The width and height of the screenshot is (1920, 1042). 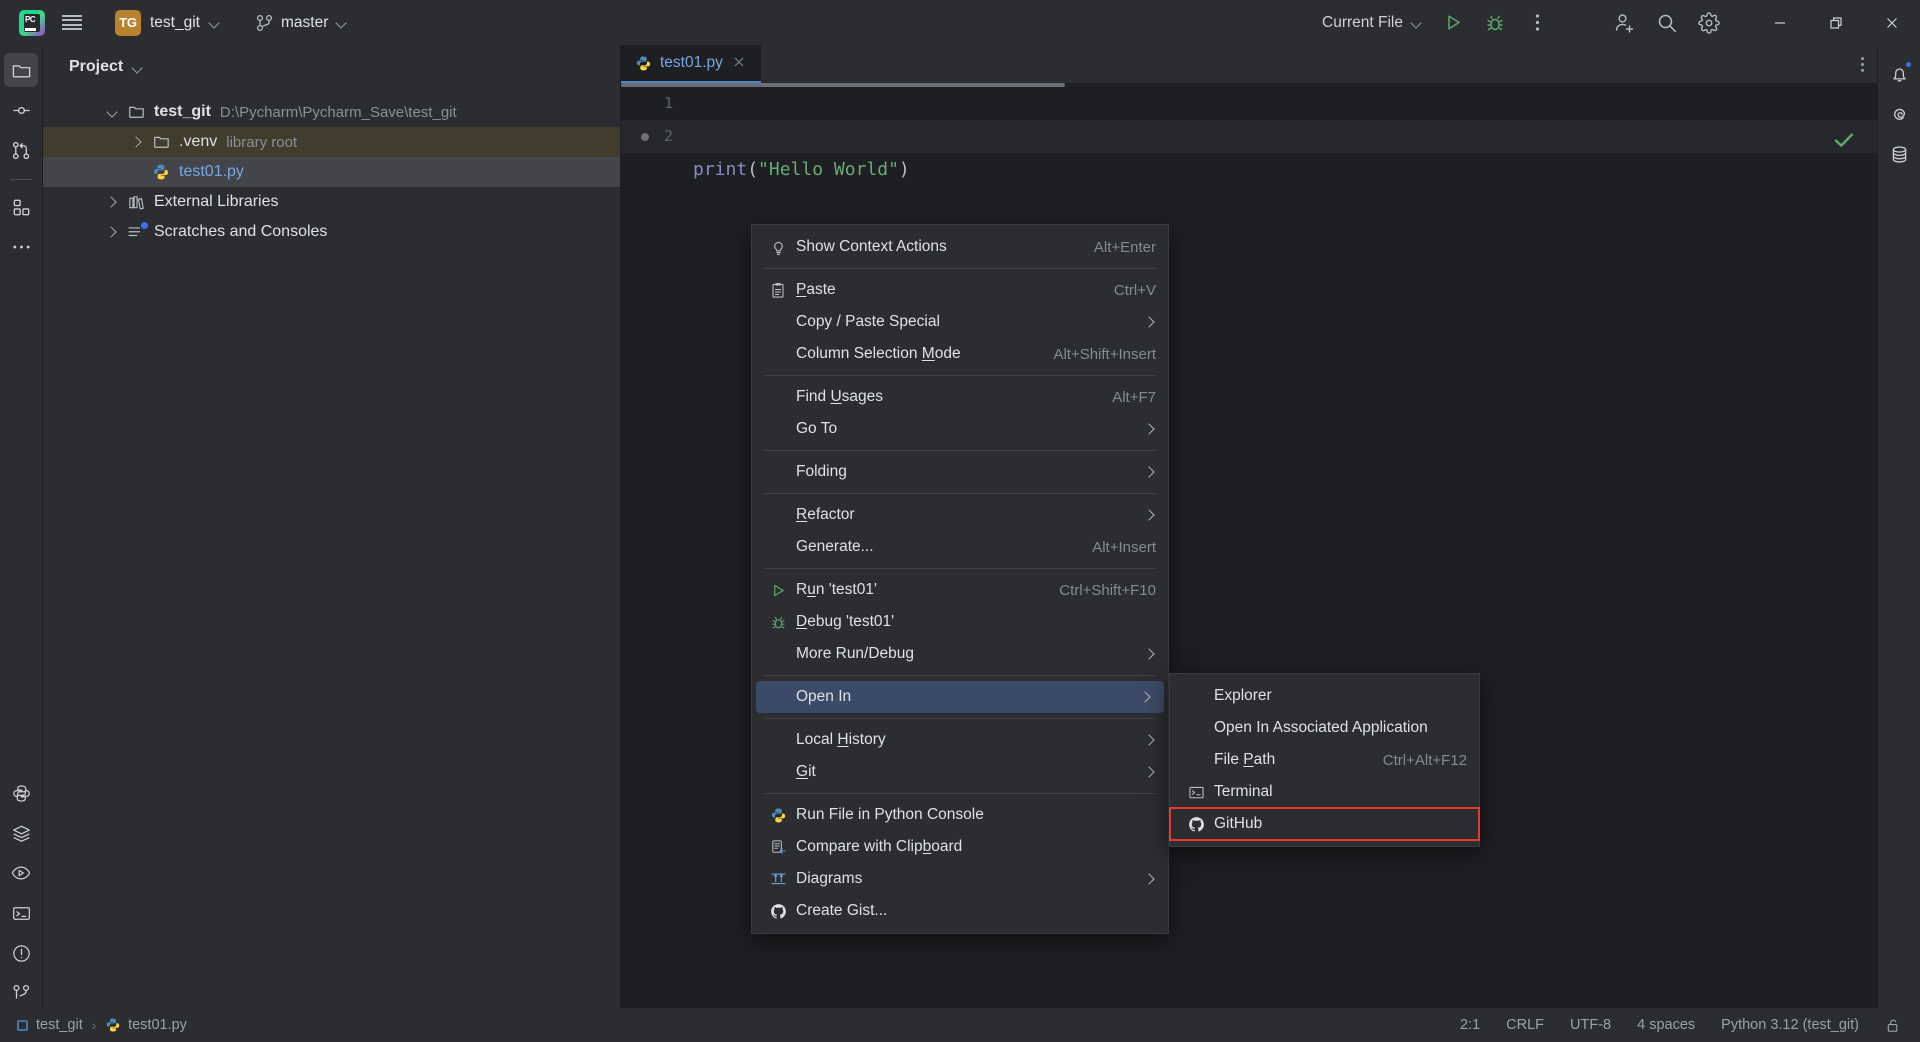 What do you see at coordinates (1470, 1025) in the screenshot?
I see `caret-position: 2:1` at bounding box center [1470, 1025].